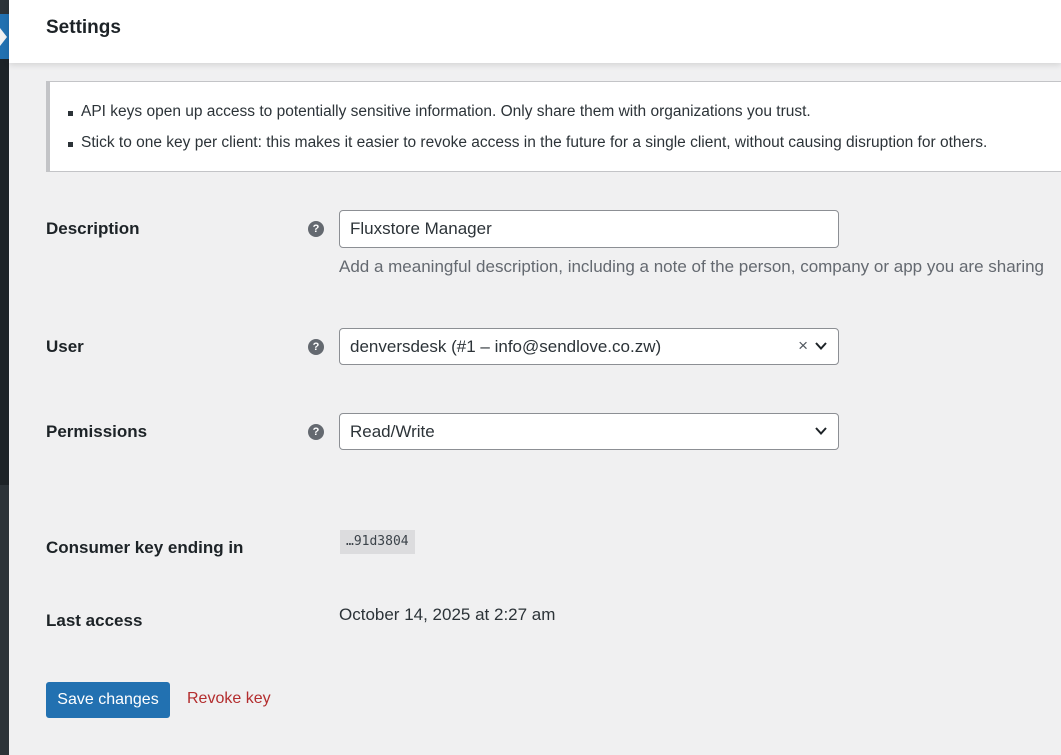  Describe the element at coordinates (447, 614) in the screenshot. I see `last-access-value: October 14, 2025 at 2:27 am` at that location.